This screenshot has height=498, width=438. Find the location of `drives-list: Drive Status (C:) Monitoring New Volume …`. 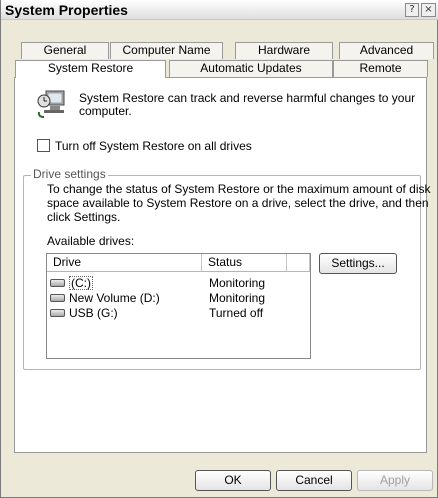

drives-list: Drive Status (C:) Monitoring New Volume … is located at coordinates (178, 306).